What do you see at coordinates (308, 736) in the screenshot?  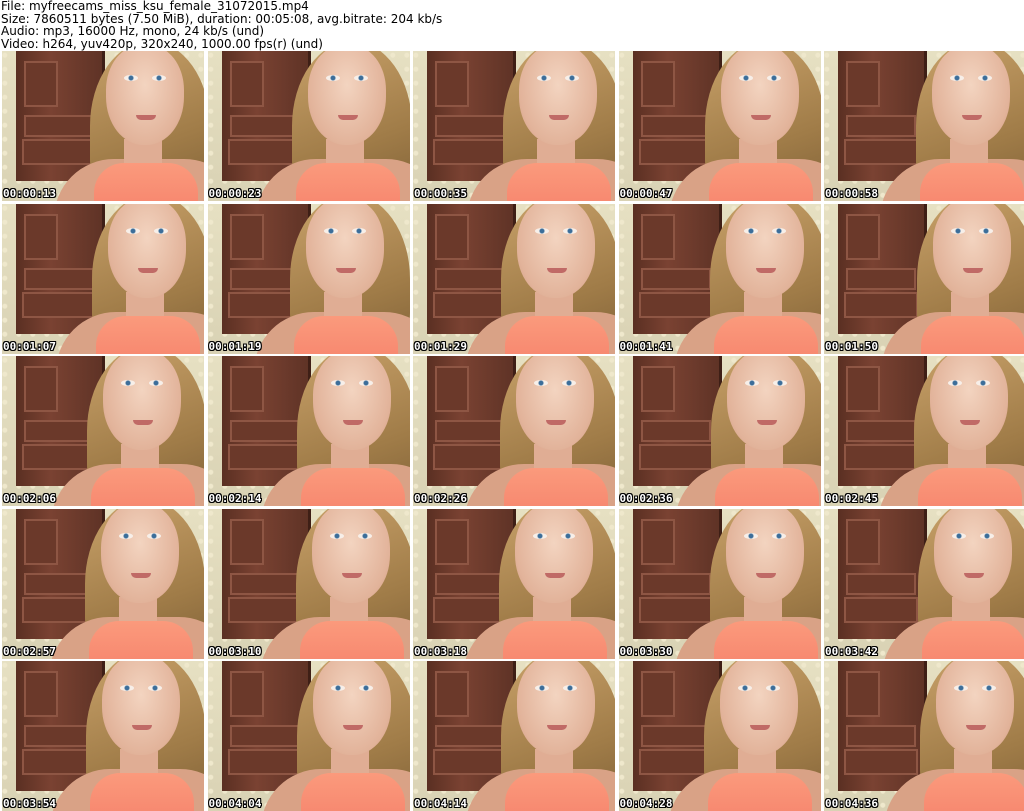 I see `video-frame-thumbnail: 00:04:04` at bounding box center [308, 736].